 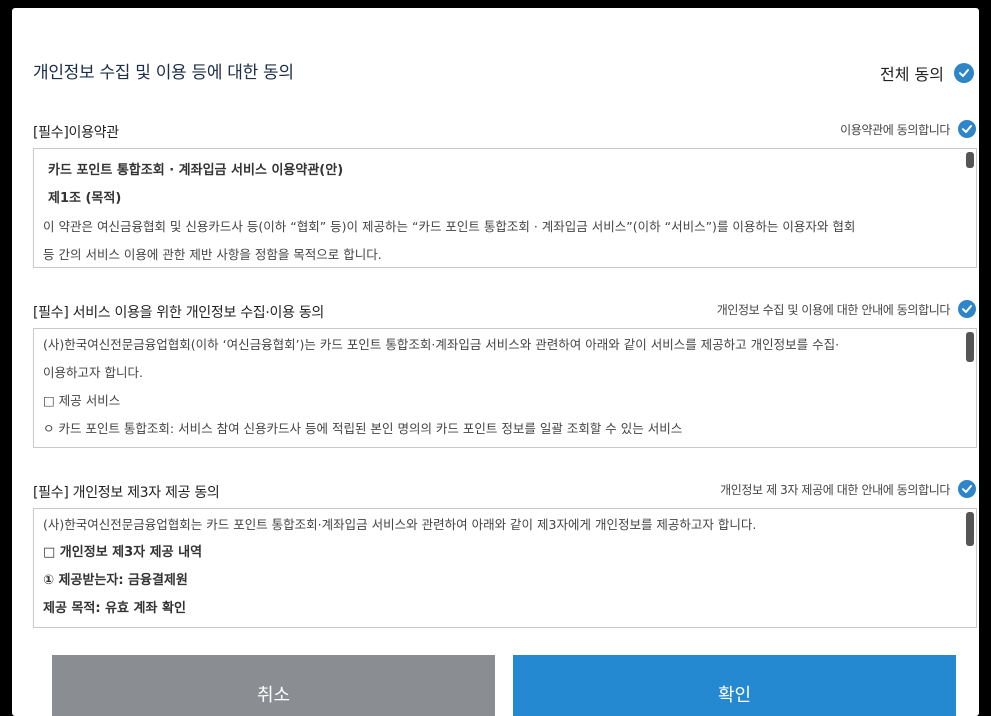 I want to click on terms-agree-control: 이용약관에 동의합니다, so click(x=908, y=129).